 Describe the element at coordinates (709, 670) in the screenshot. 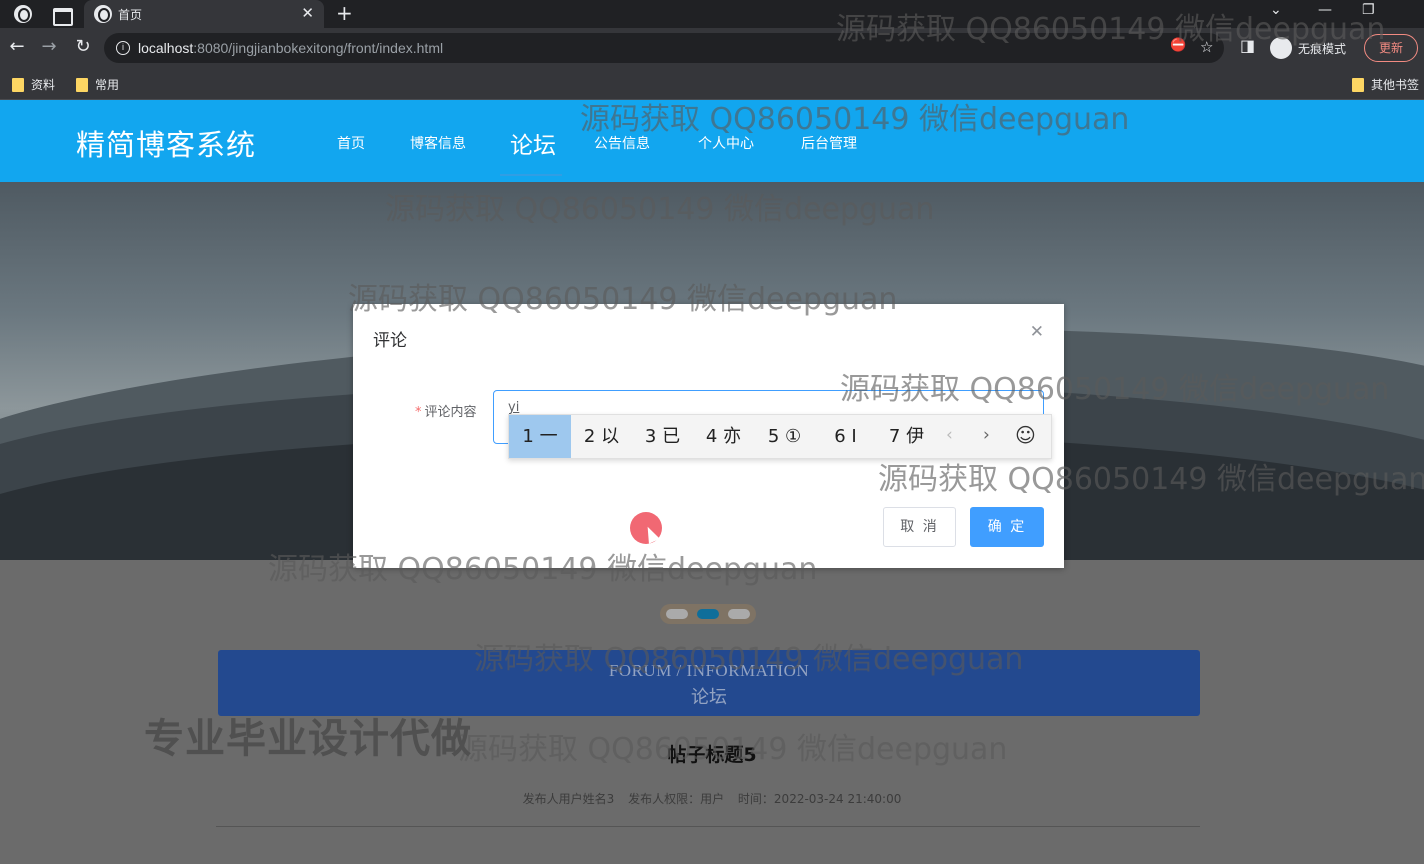

I see `forum-heading-en: FORUM / INFORMATION` at that location.